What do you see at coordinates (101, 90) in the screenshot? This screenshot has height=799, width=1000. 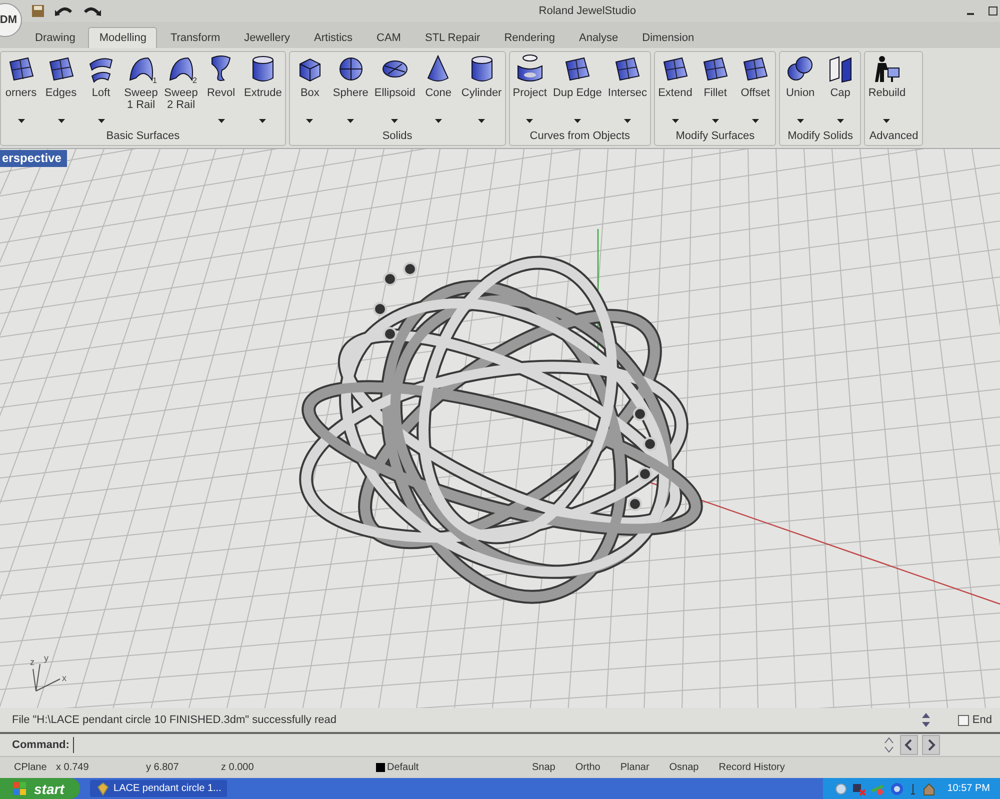 I see `tool-button: Loft` at bounding box center [101, 90].